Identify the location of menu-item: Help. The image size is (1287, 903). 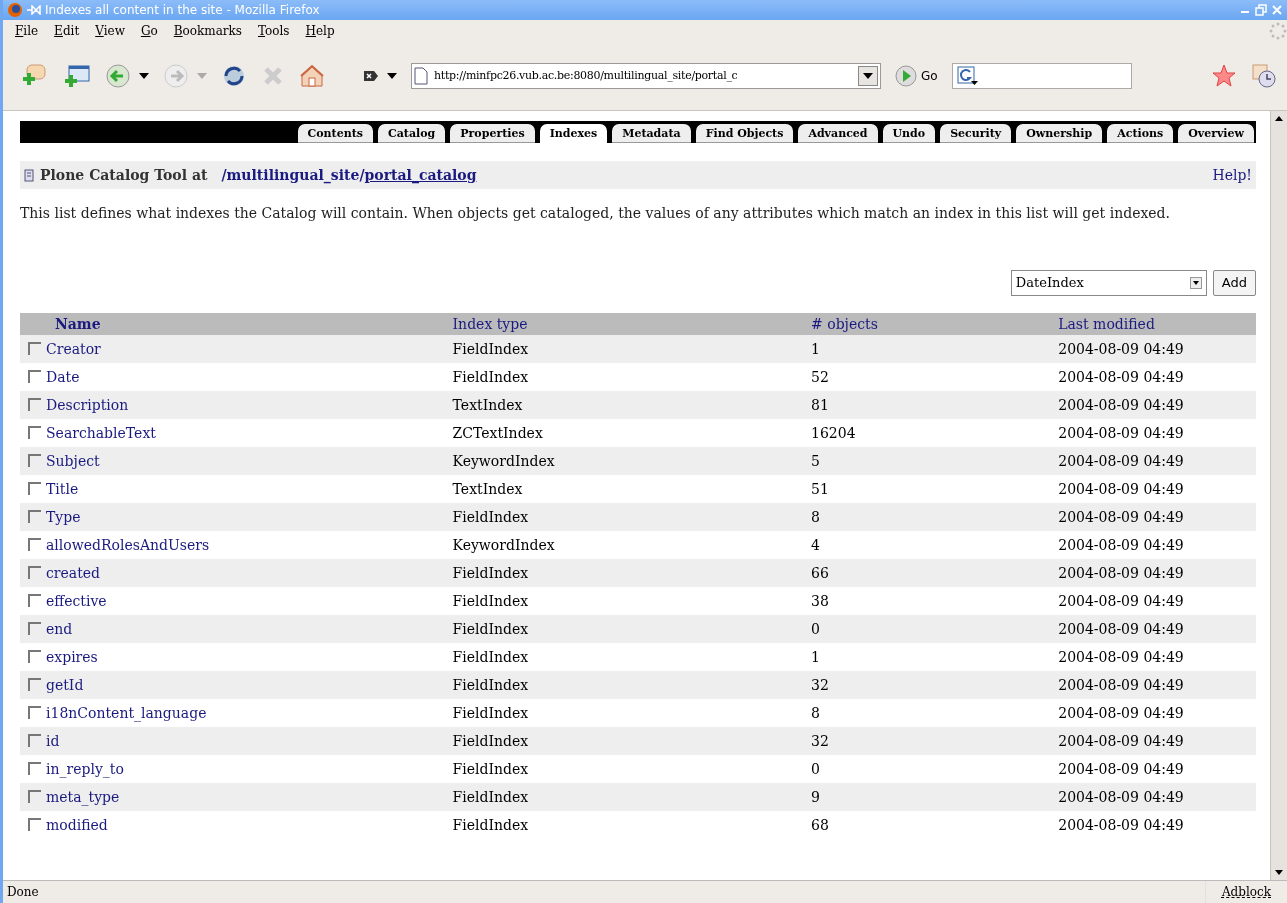
(320, 31).